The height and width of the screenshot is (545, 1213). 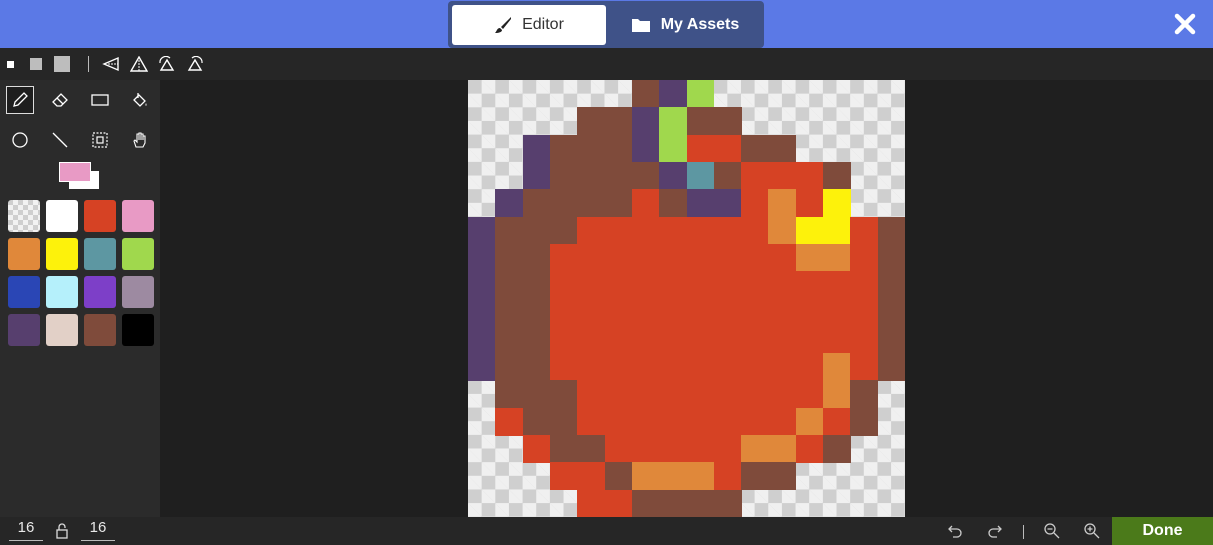 What do you see at coordinates (140, 140) in the screenshot?
I see `pan-tool` at bounding box center [140, 140].